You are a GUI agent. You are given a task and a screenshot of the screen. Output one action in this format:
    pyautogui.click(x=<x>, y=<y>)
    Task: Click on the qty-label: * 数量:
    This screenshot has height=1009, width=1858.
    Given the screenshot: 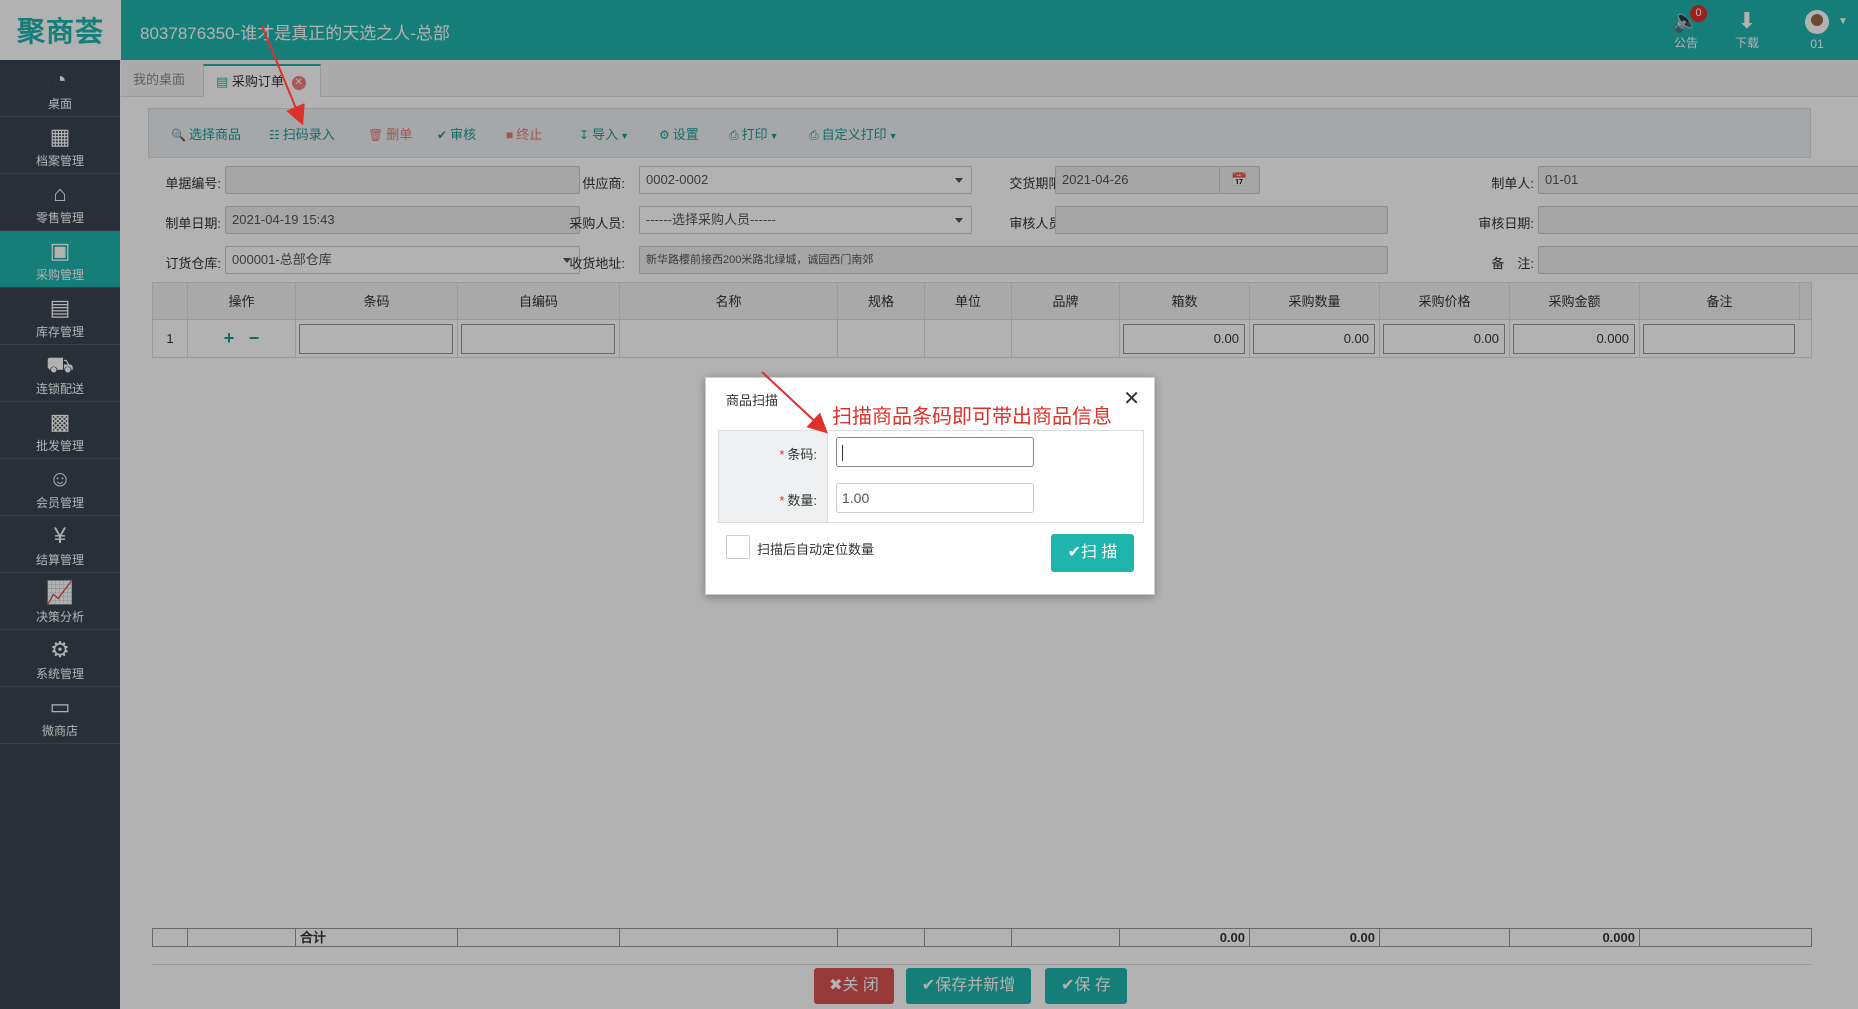 What is the action you would take?
    pyautogui.click(x=768, y=499)
    